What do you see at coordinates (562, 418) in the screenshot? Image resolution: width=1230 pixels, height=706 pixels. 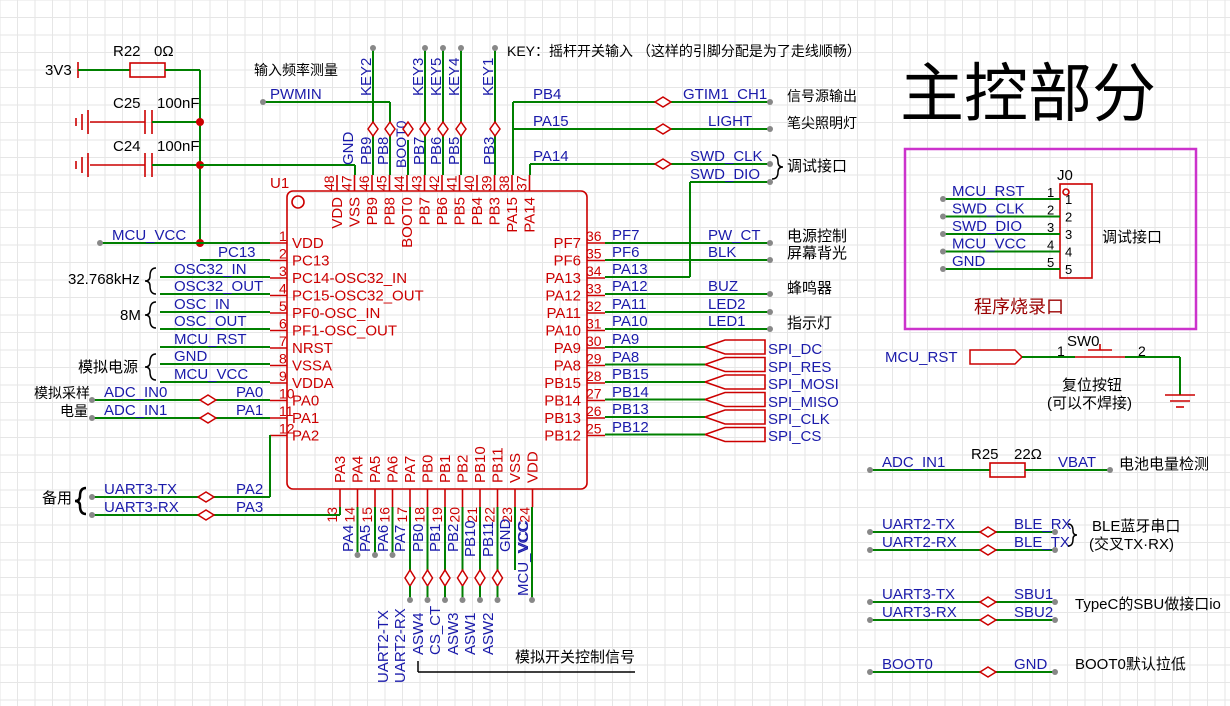 I see `pin-name: PB13` at bounding box center [562, 418].